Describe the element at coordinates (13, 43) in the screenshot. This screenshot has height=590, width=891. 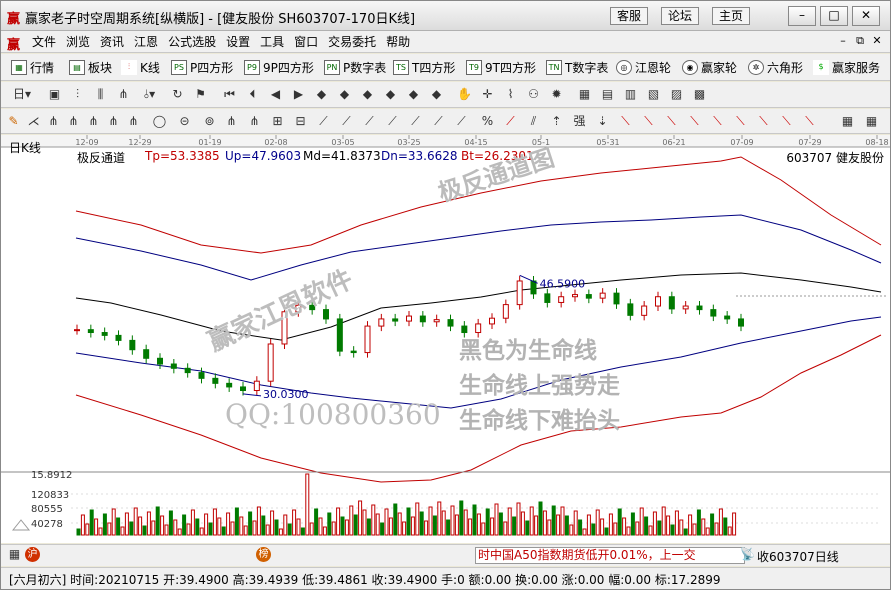
I see `app-menu-icon: 赢` at that location.